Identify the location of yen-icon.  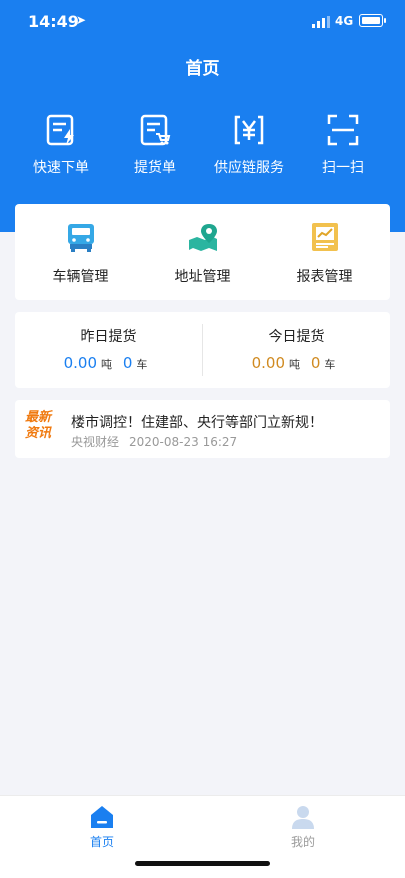
(249, 130).